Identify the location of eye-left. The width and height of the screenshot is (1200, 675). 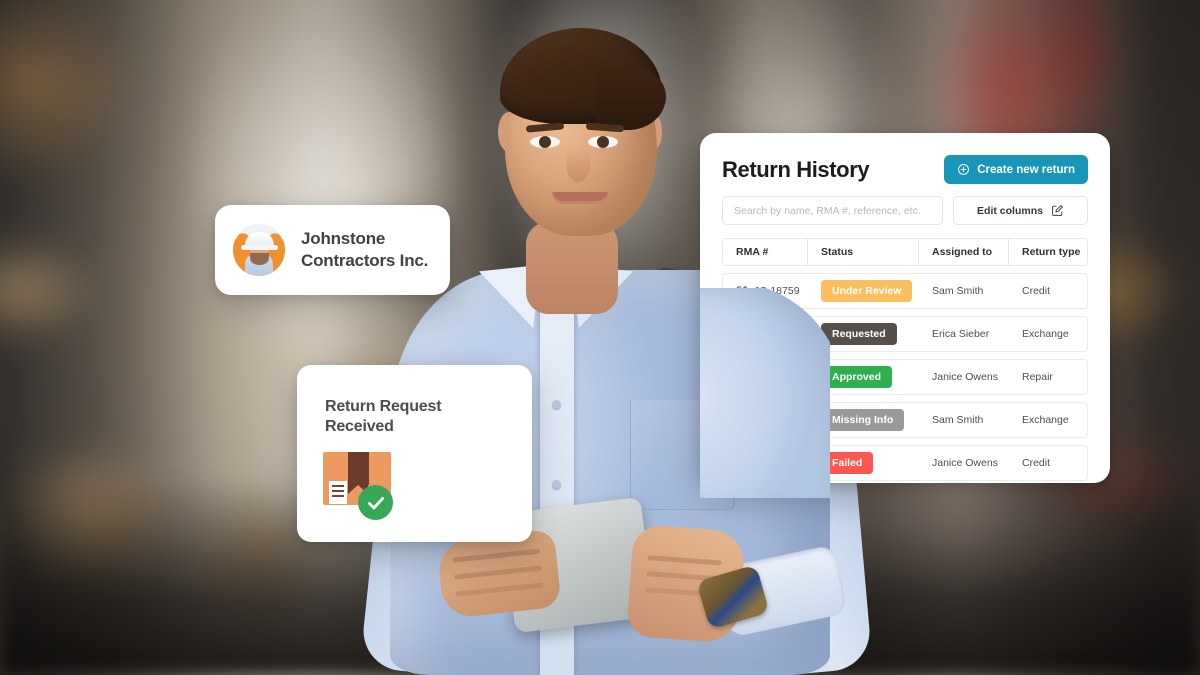
(545, 142).